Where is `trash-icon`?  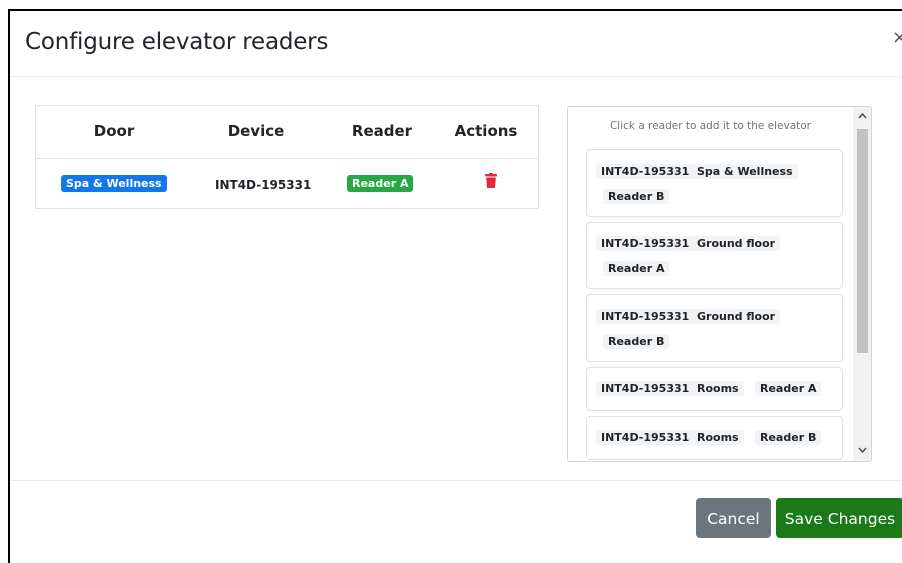 trash-icon is located at coordinates (491, 182).